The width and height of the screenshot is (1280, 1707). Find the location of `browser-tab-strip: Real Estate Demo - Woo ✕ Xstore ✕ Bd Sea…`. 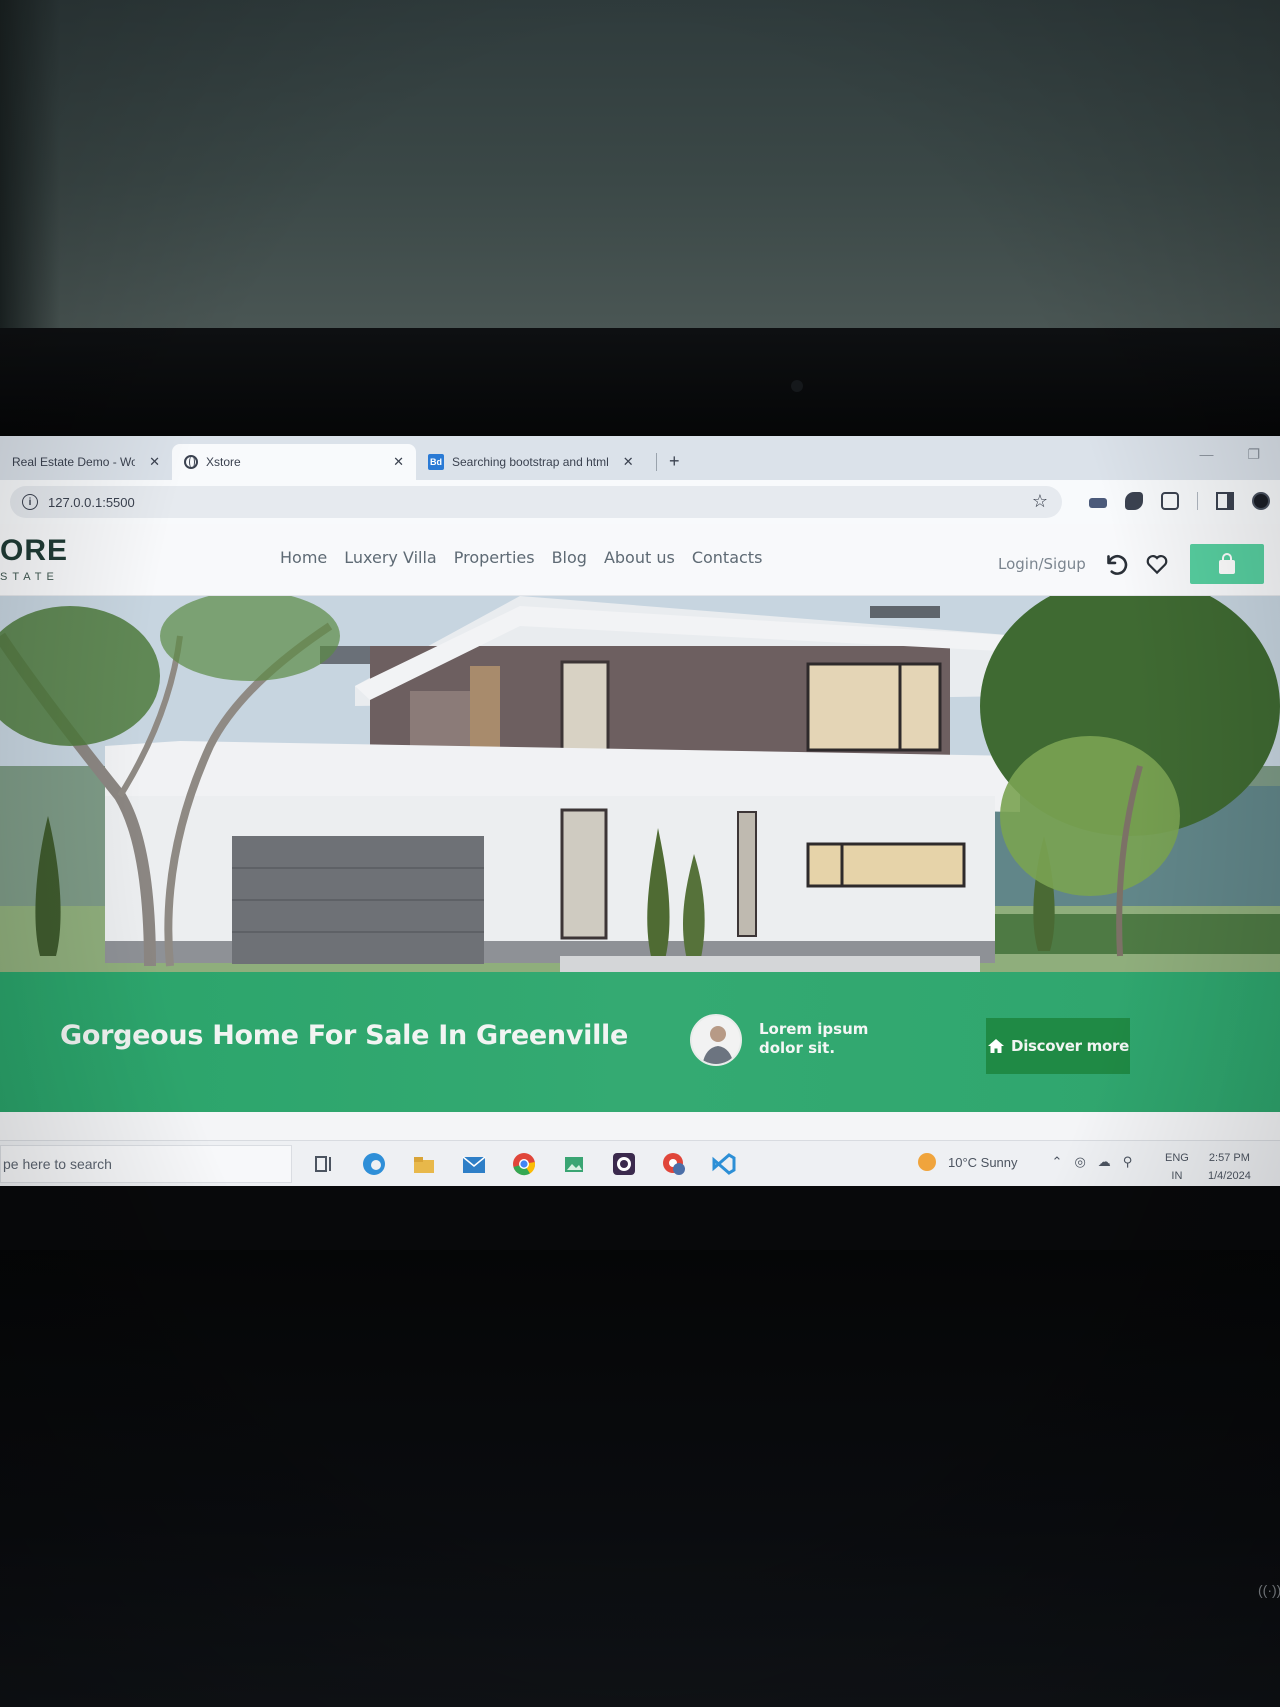

browser-tab-strip: Real Estate Demo - Woo ✕ Xstore ✕ Bd Sea… is located at coordinates (640, 458).